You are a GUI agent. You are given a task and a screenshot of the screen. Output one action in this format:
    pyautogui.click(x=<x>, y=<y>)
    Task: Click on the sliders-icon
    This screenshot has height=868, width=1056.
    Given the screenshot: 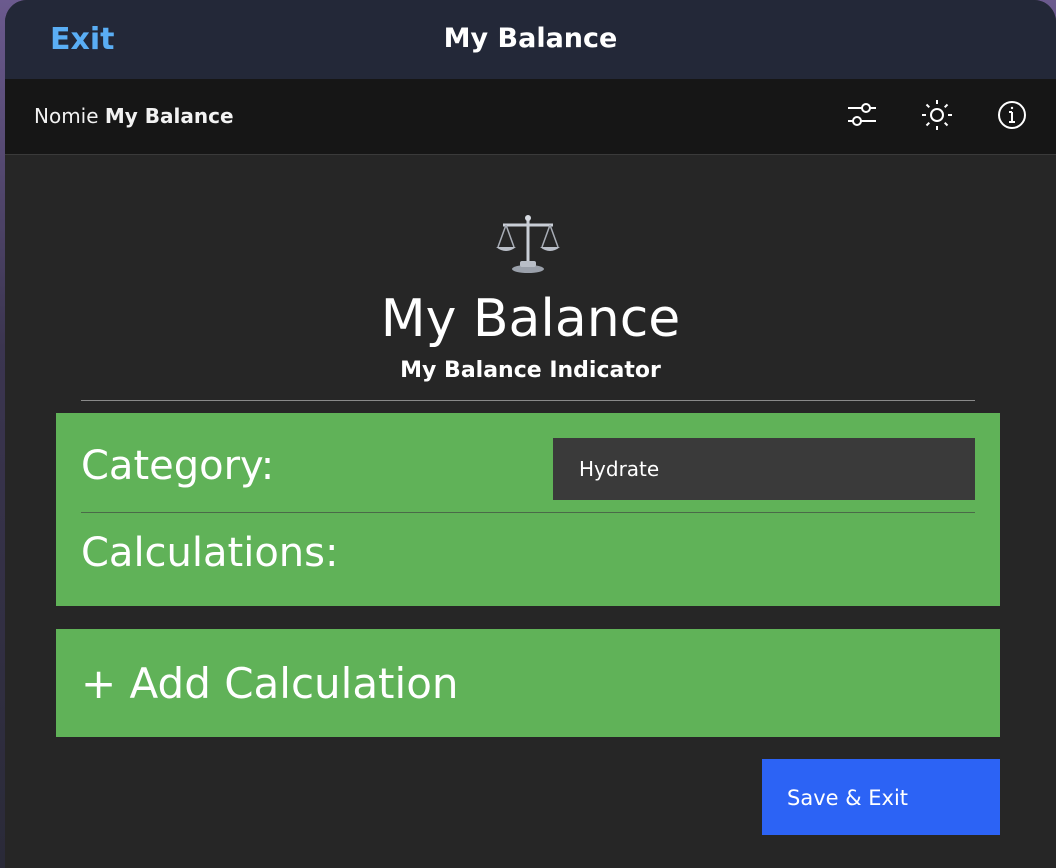 What is the action you would take?
    pyautogui.click(x=862, y=115)
    